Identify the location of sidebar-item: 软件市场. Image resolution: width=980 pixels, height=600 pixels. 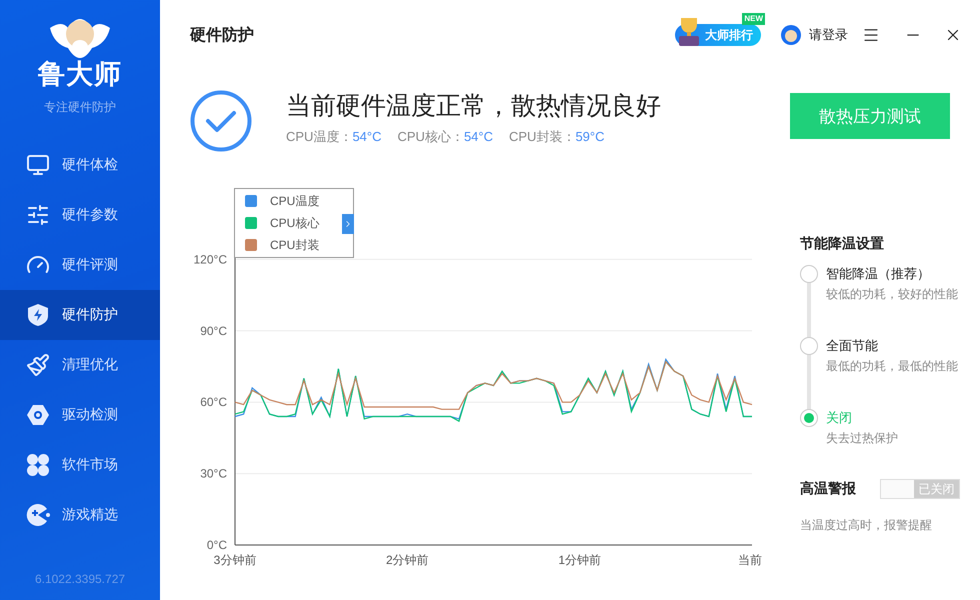
(80, 465).